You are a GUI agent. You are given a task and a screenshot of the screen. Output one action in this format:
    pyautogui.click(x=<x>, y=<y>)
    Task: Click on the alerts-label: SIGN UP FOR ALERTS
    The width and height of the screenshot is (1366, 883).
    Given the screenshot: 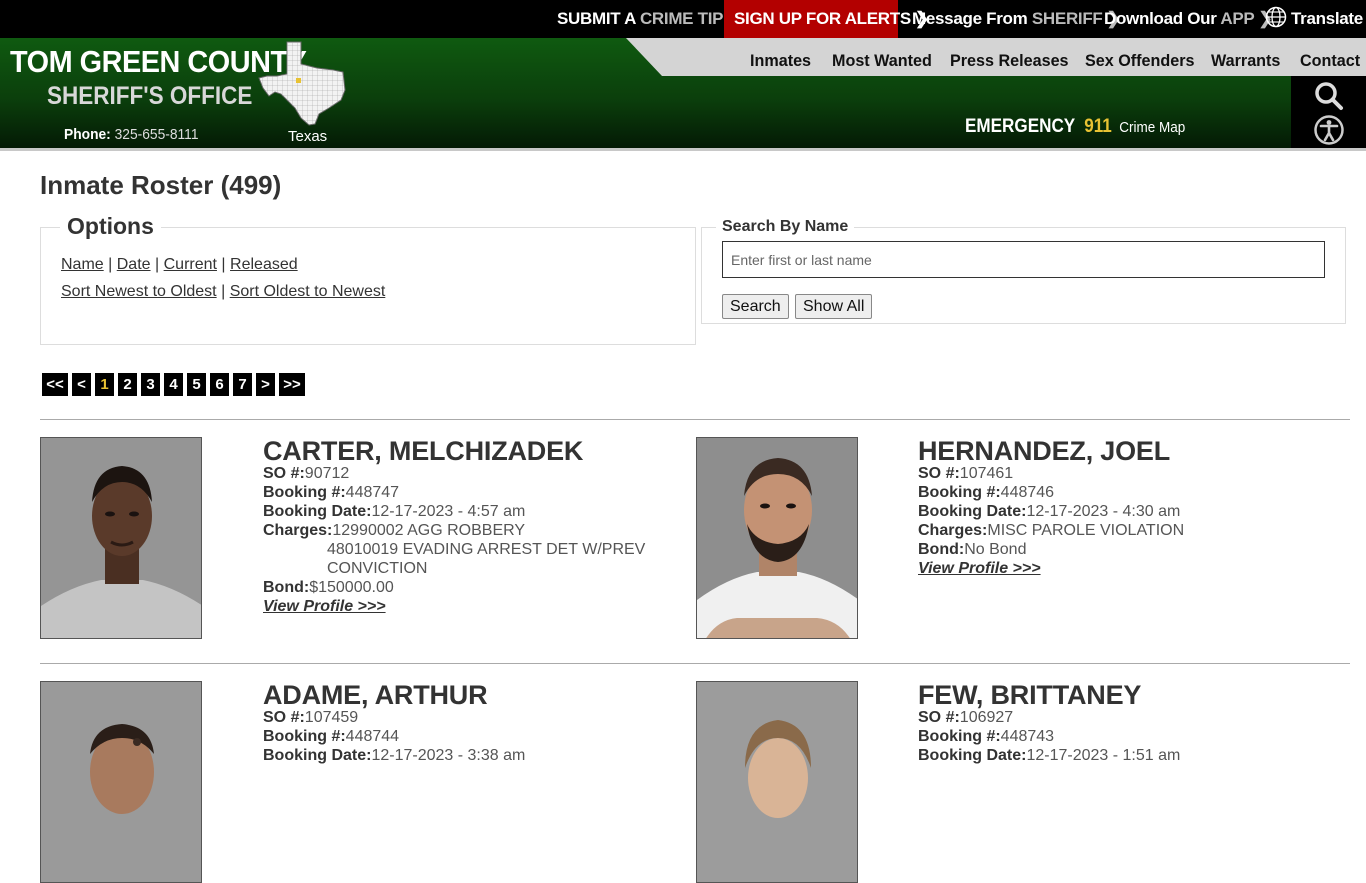 What is the action you would take?
    pyautogui.click(x=822, y=18)
    